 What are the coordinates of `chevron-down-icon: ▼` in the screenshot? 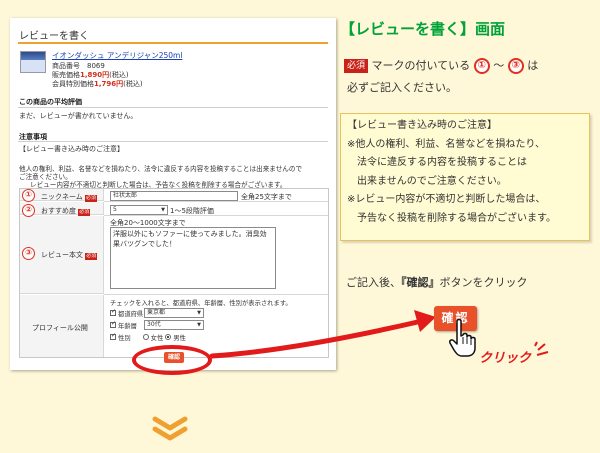 It's located at (163, 210).